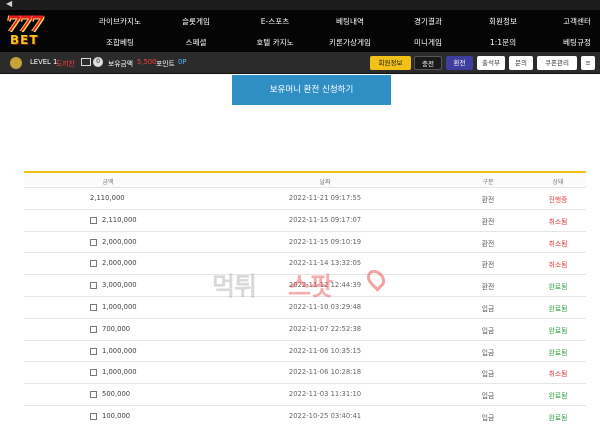 Image resolution: width=600 pixels, height=427 pixels. Describe the element at coordinates (116, 415) in the screenshot. I see `row-amount: 100,000` at that location.